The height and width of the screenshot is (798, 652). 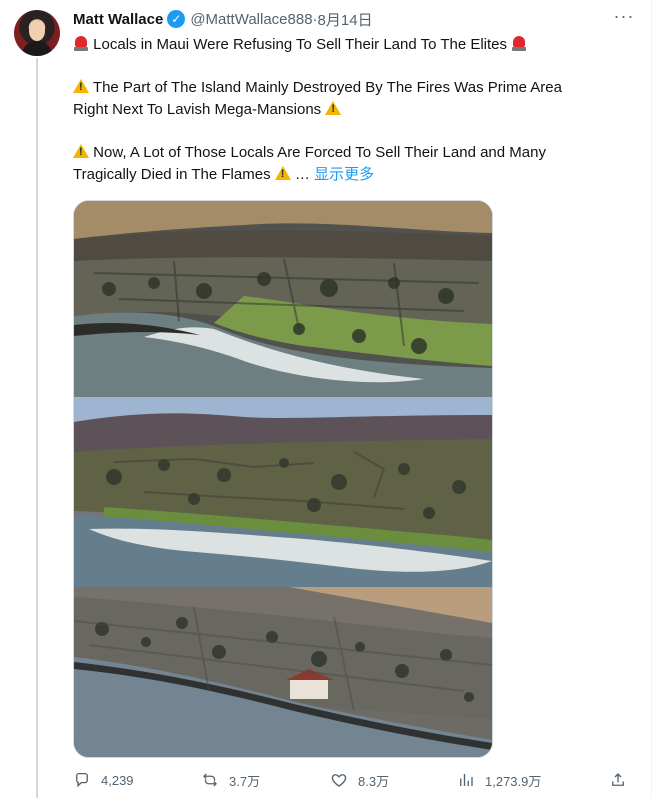 I want to click on avatar-shirt, so click(x=37, y=48).